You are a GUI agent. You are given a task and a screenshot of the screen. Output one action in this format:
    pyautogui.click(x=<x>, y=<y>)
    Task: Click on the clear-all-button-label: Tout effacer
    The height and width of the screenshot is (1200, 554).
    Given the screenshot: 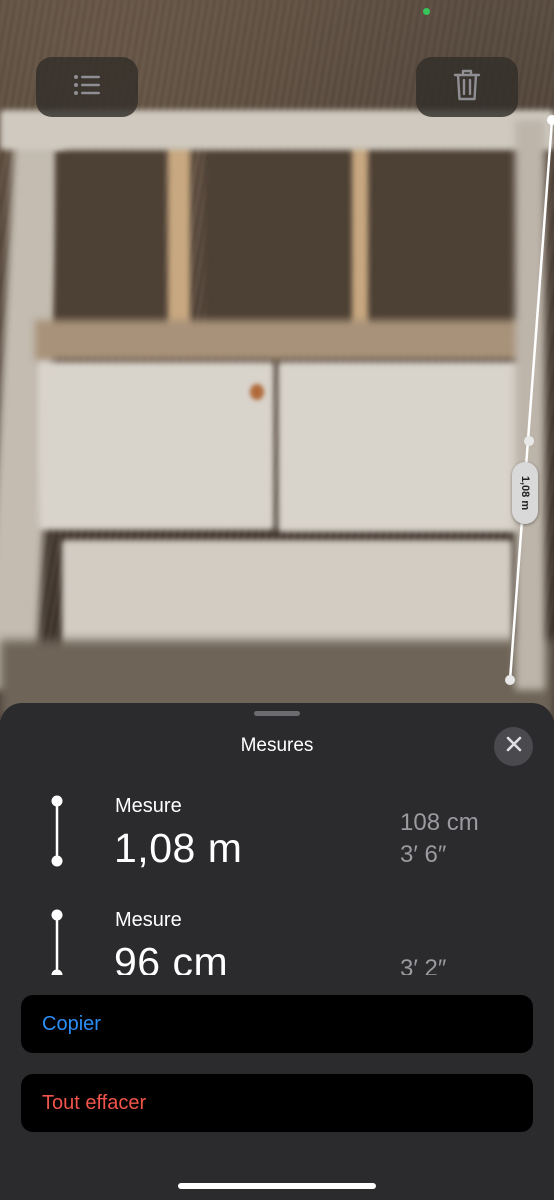 What is the action you would take?
    pyautogui.click(x=94, y=1102)
    